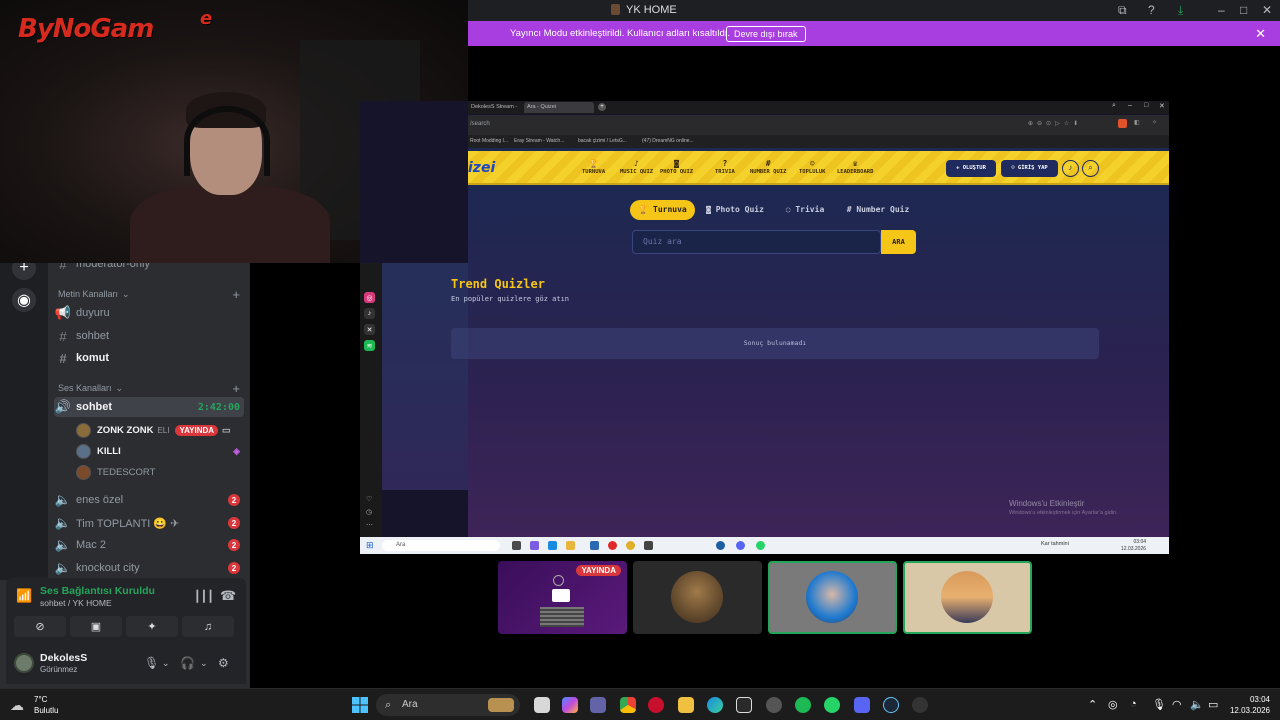 The image size is (1280, 720). I want to click on voice-member: ZONK ZONK ELI YAYINDA ▭, so click(160, 430).